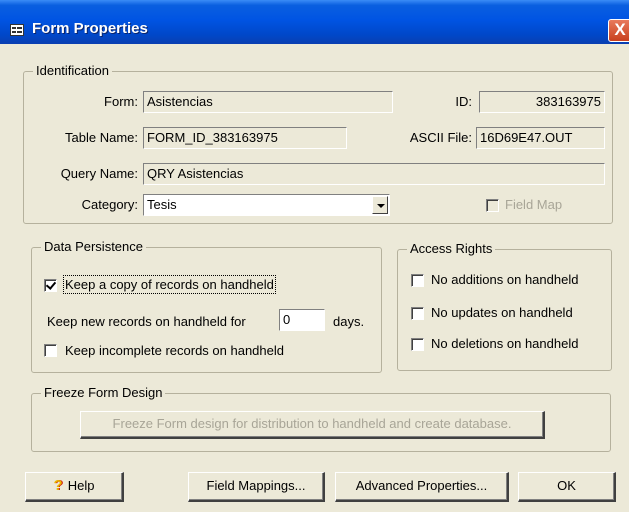 The image size is (629, 512). I want to click on data-persistence-legend: Data Persistence, so click(93, 246).